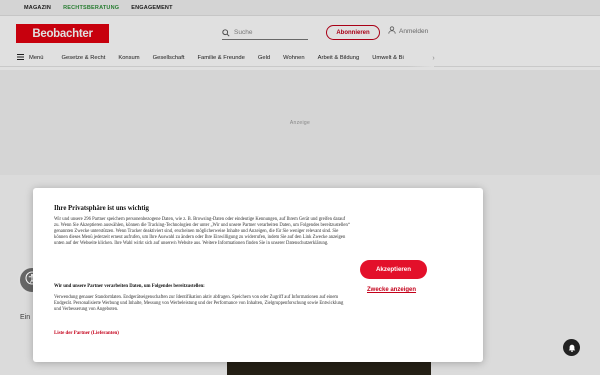 The image size is (600, 375). What do you see at coordinates (391, 290) in the screenshot?
I see `show-purposes-link: Zwecke anzeigen` at bounding box center [391, 290].